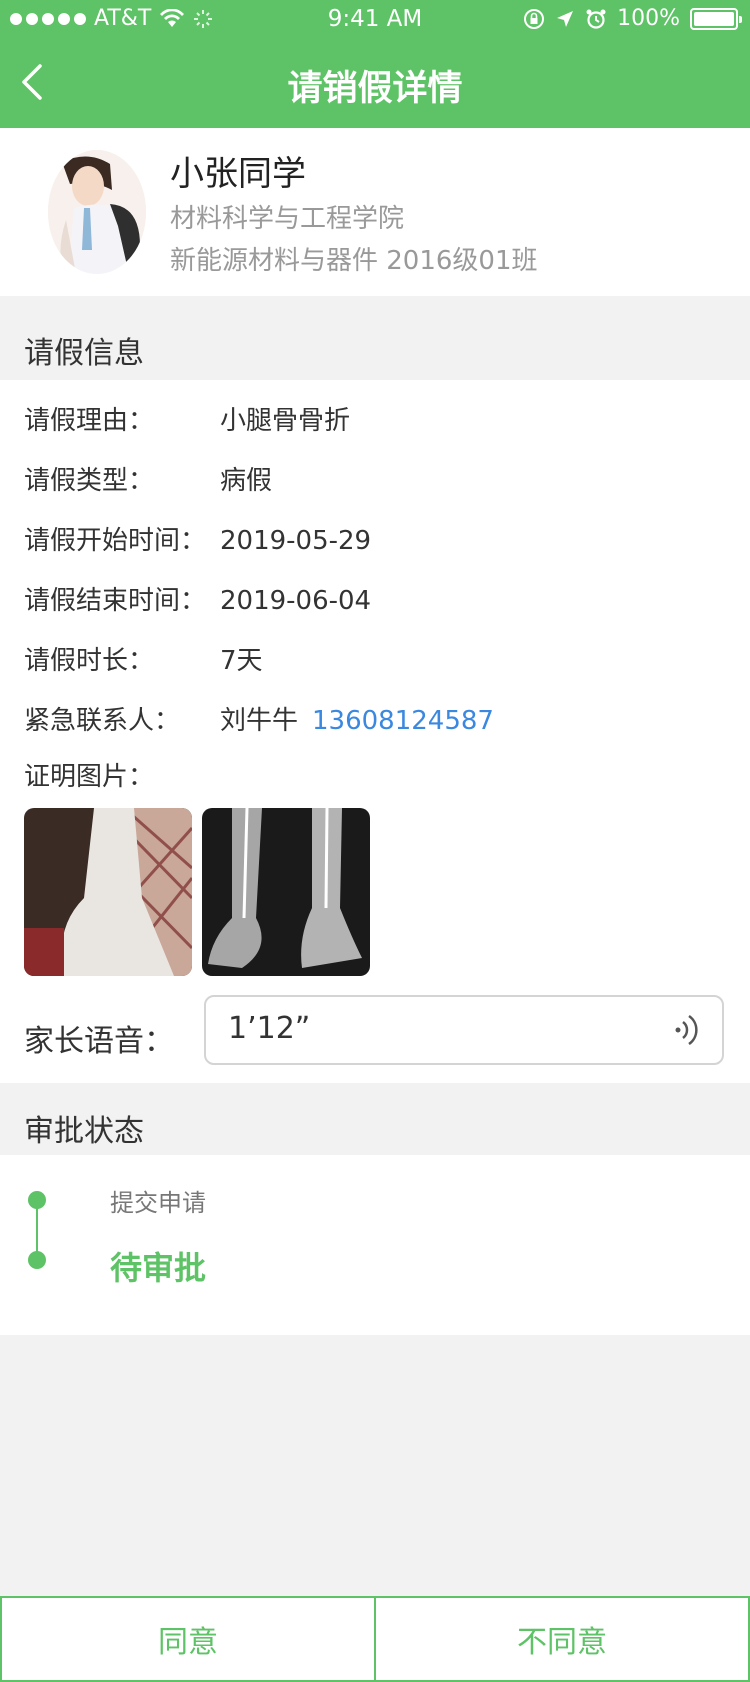  I want to click on disagree-button: 不同意, so click(561, 1639).